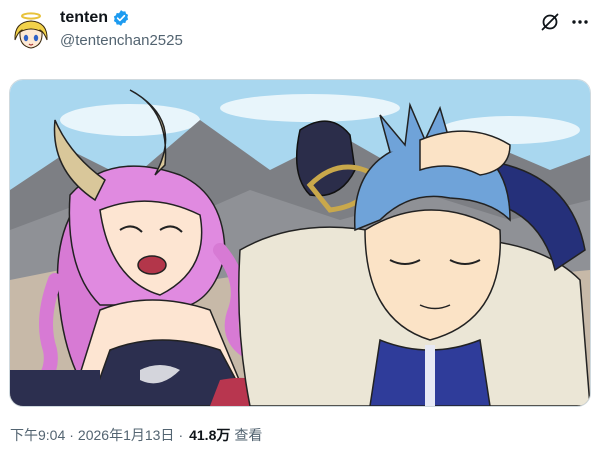 The height and width of the screenshot is (453, 600). I want to click on avatar, so click(31, 31).